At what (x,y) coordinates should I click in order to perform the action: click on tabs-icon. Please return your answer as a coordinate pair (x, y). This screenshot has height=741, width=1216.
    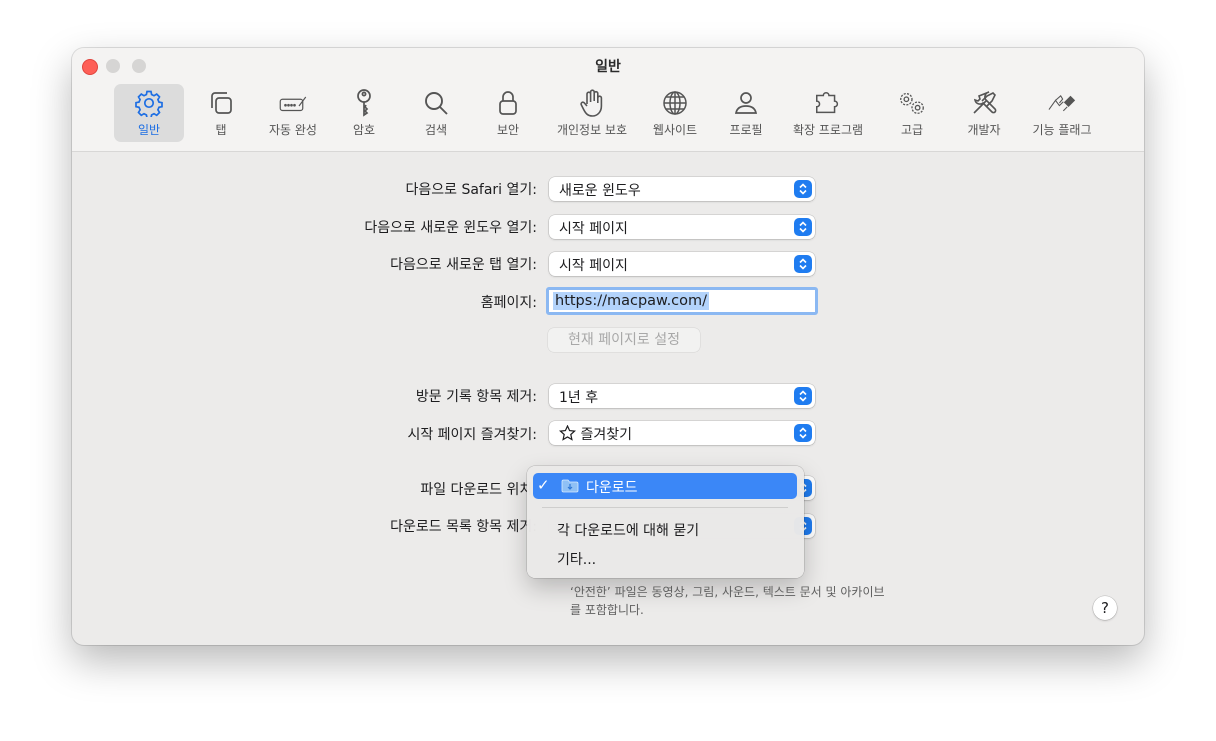
    Looking at the image, I should click on (221, 103).